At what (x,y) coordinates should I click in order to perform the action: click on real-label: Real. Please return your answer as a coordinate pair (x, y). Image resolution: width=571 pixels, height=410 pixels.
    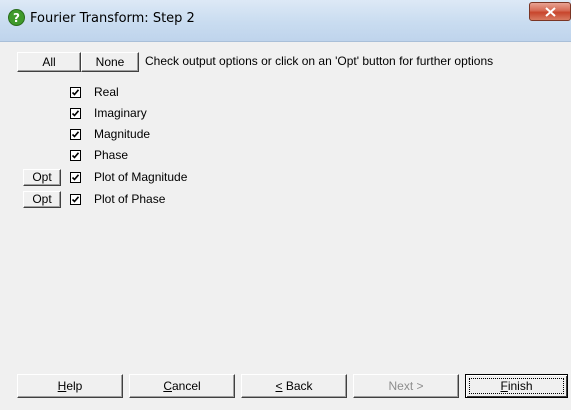
    Looking at the image, I should click on (106, 92).